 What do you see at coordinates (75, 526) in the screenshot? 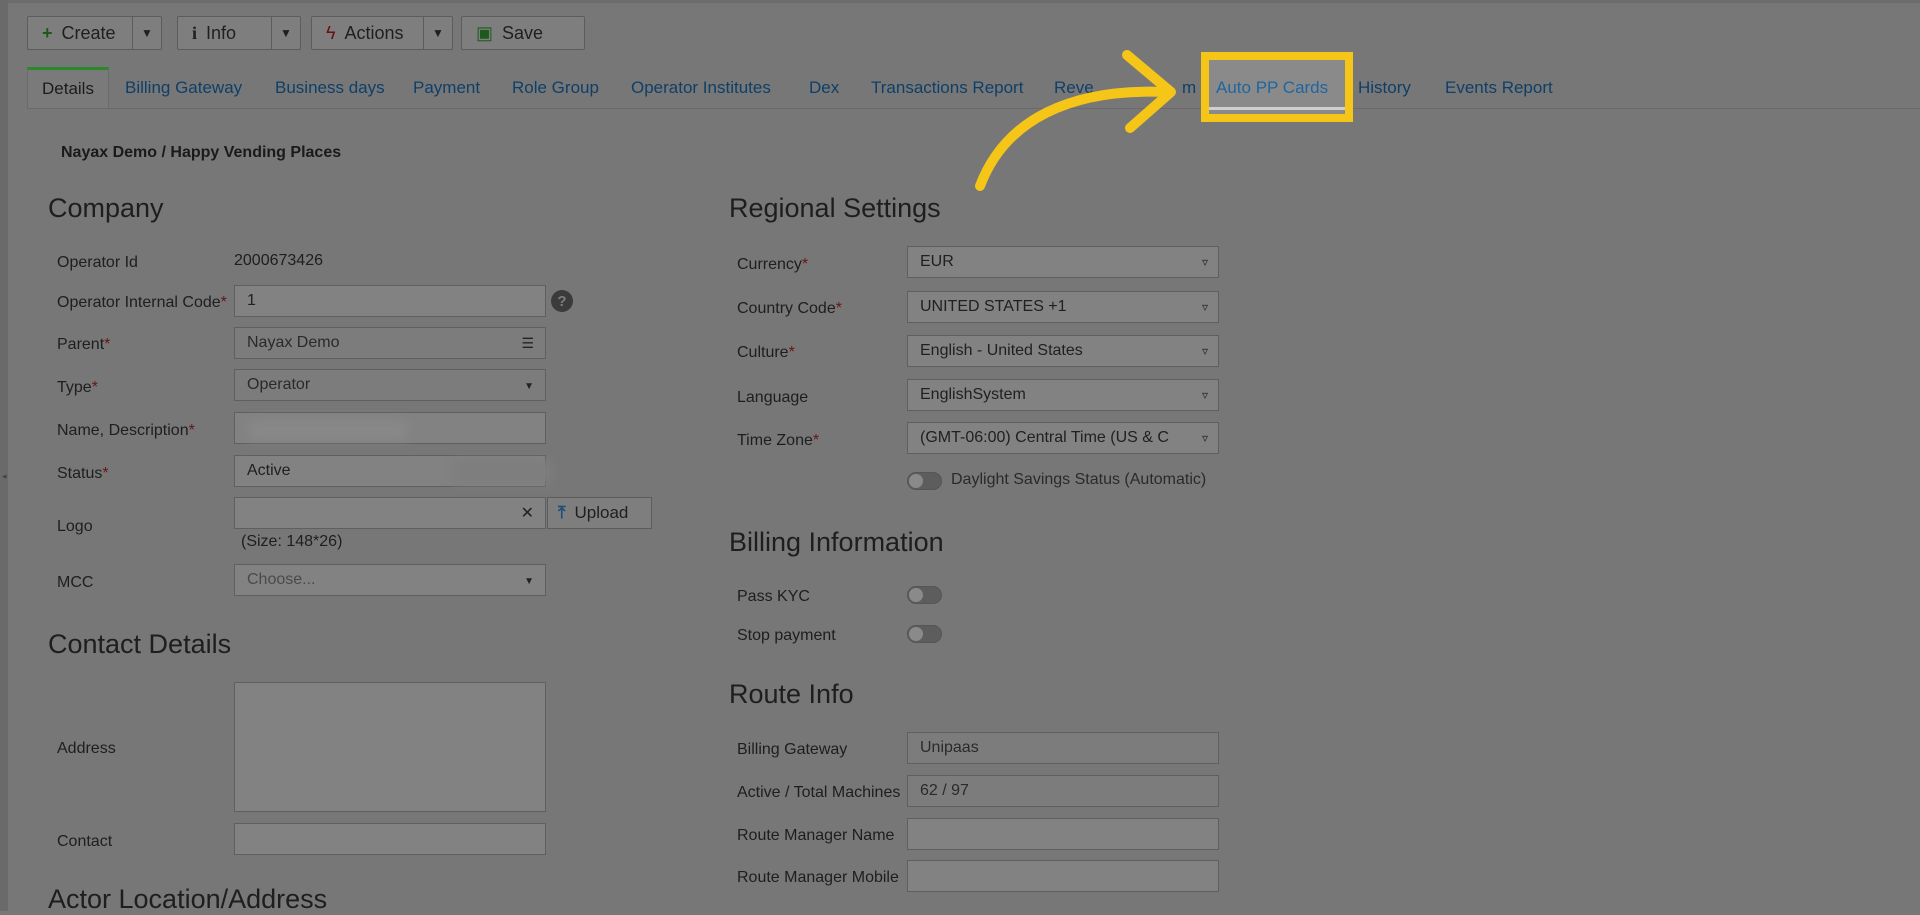
I see `logo-label: Logo` at bounding box center [75, 526].